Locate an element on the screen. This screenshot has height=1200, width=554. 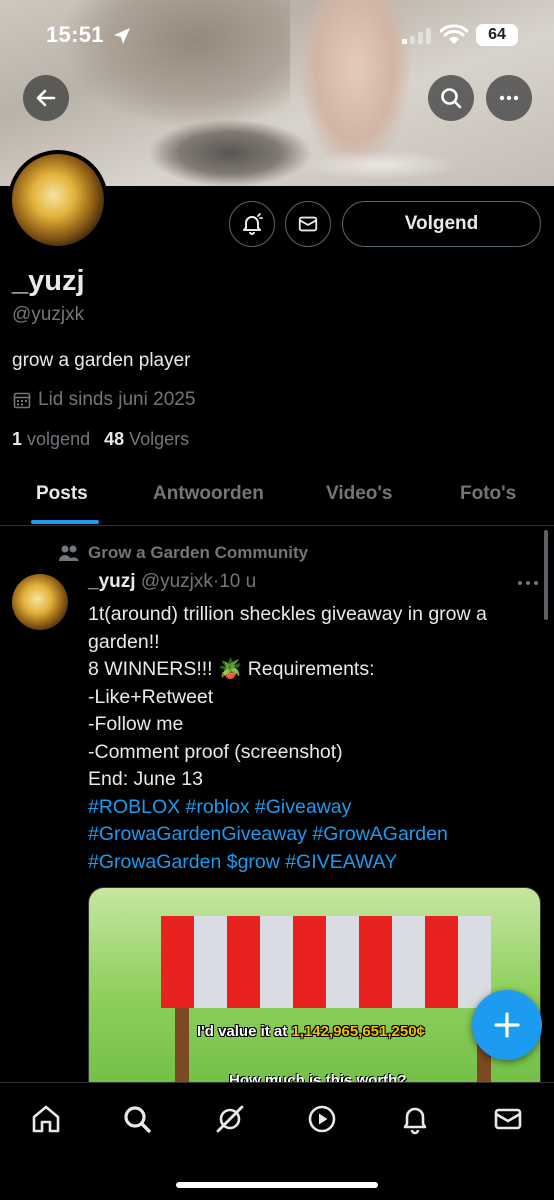
profile-bio: grow a garden player is located at coordinates (101, 360).